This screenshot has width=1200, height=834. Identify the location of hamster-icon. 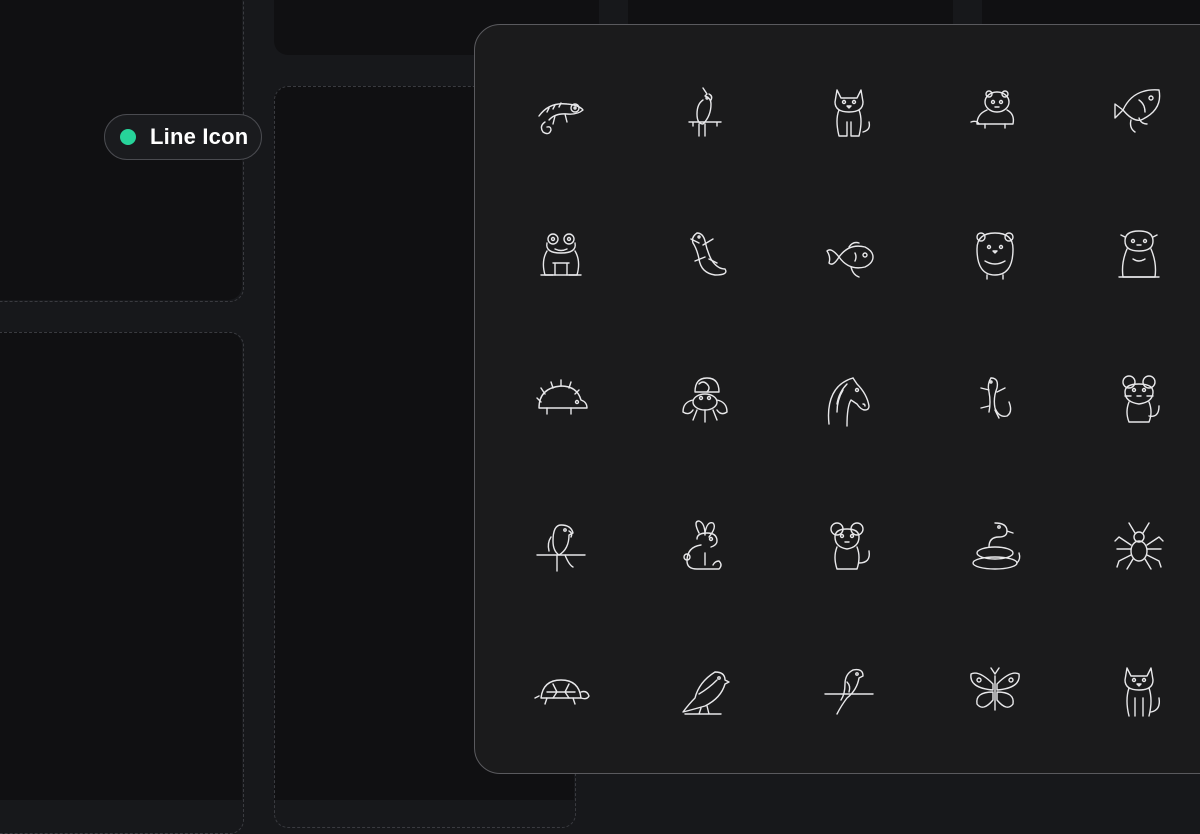
(995, 257).